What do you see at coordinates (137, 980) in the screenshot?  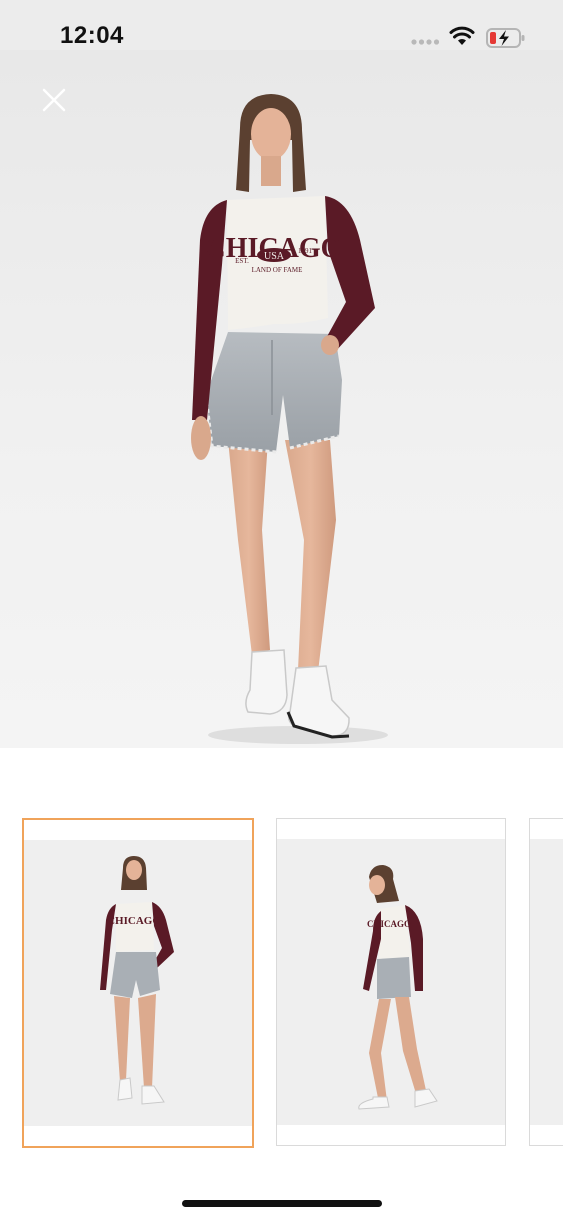 I see `model-front-thumbnail: CHICAGO` at bounding box center [137, 980].